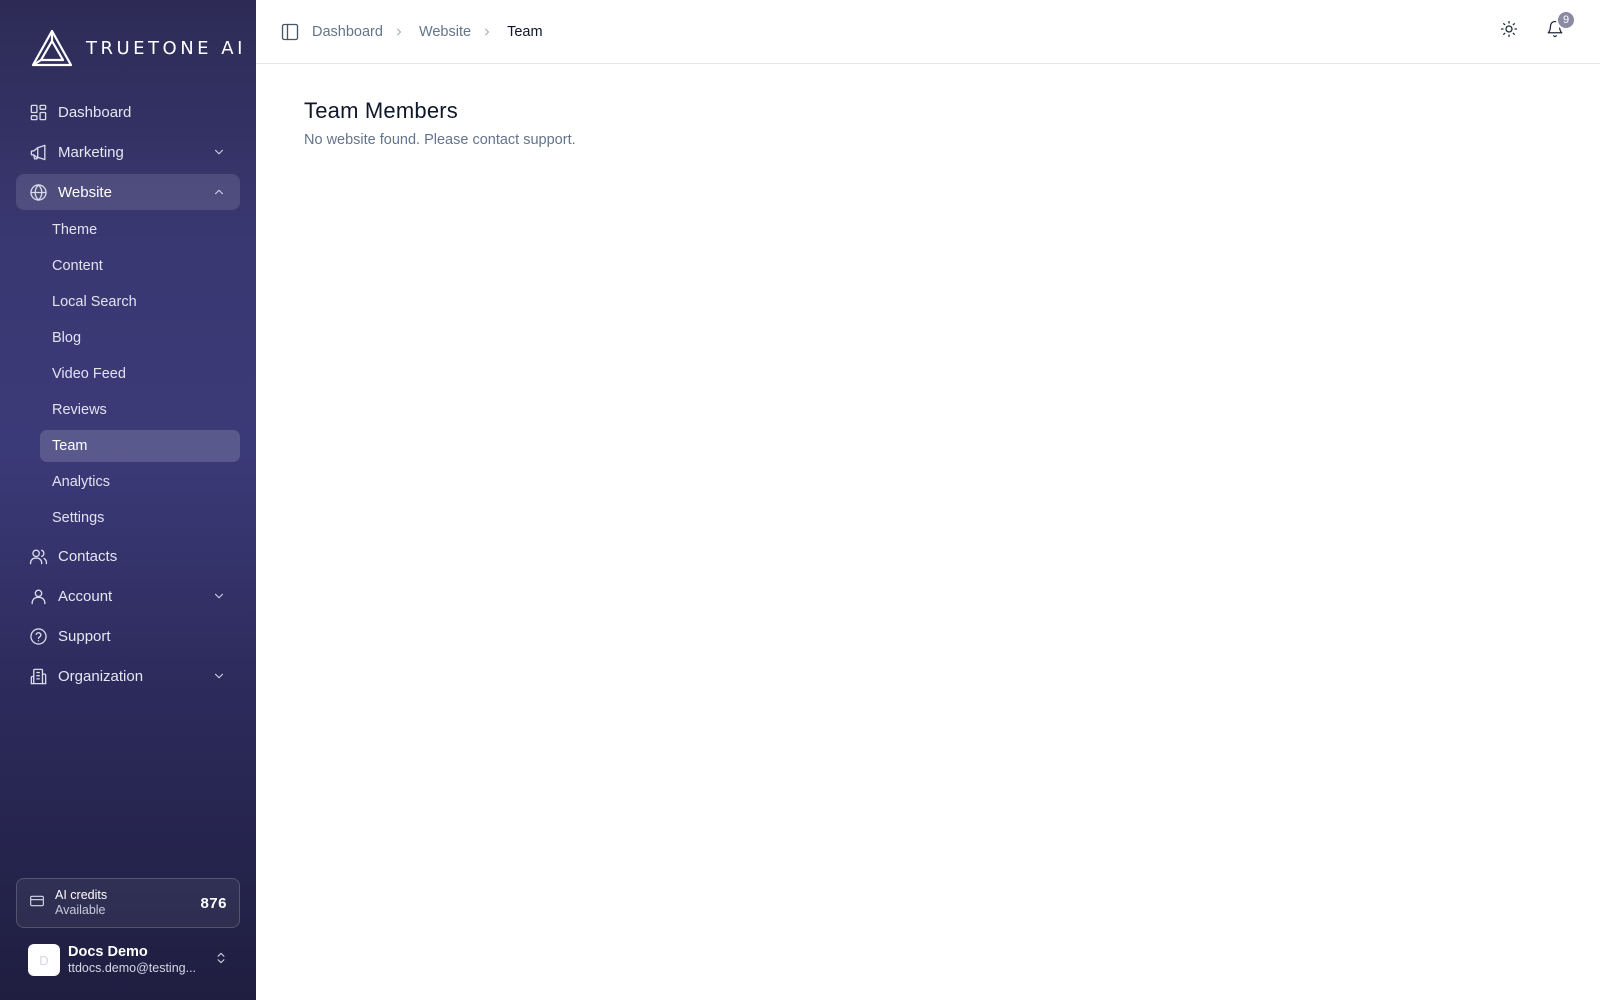 The width and height of the screenshot is (1600, 1000). What do you see at coordinates (140, 266) in the screenshot?
I see `sidebar-subitem-content: Content` at bounding box center [140, 266].